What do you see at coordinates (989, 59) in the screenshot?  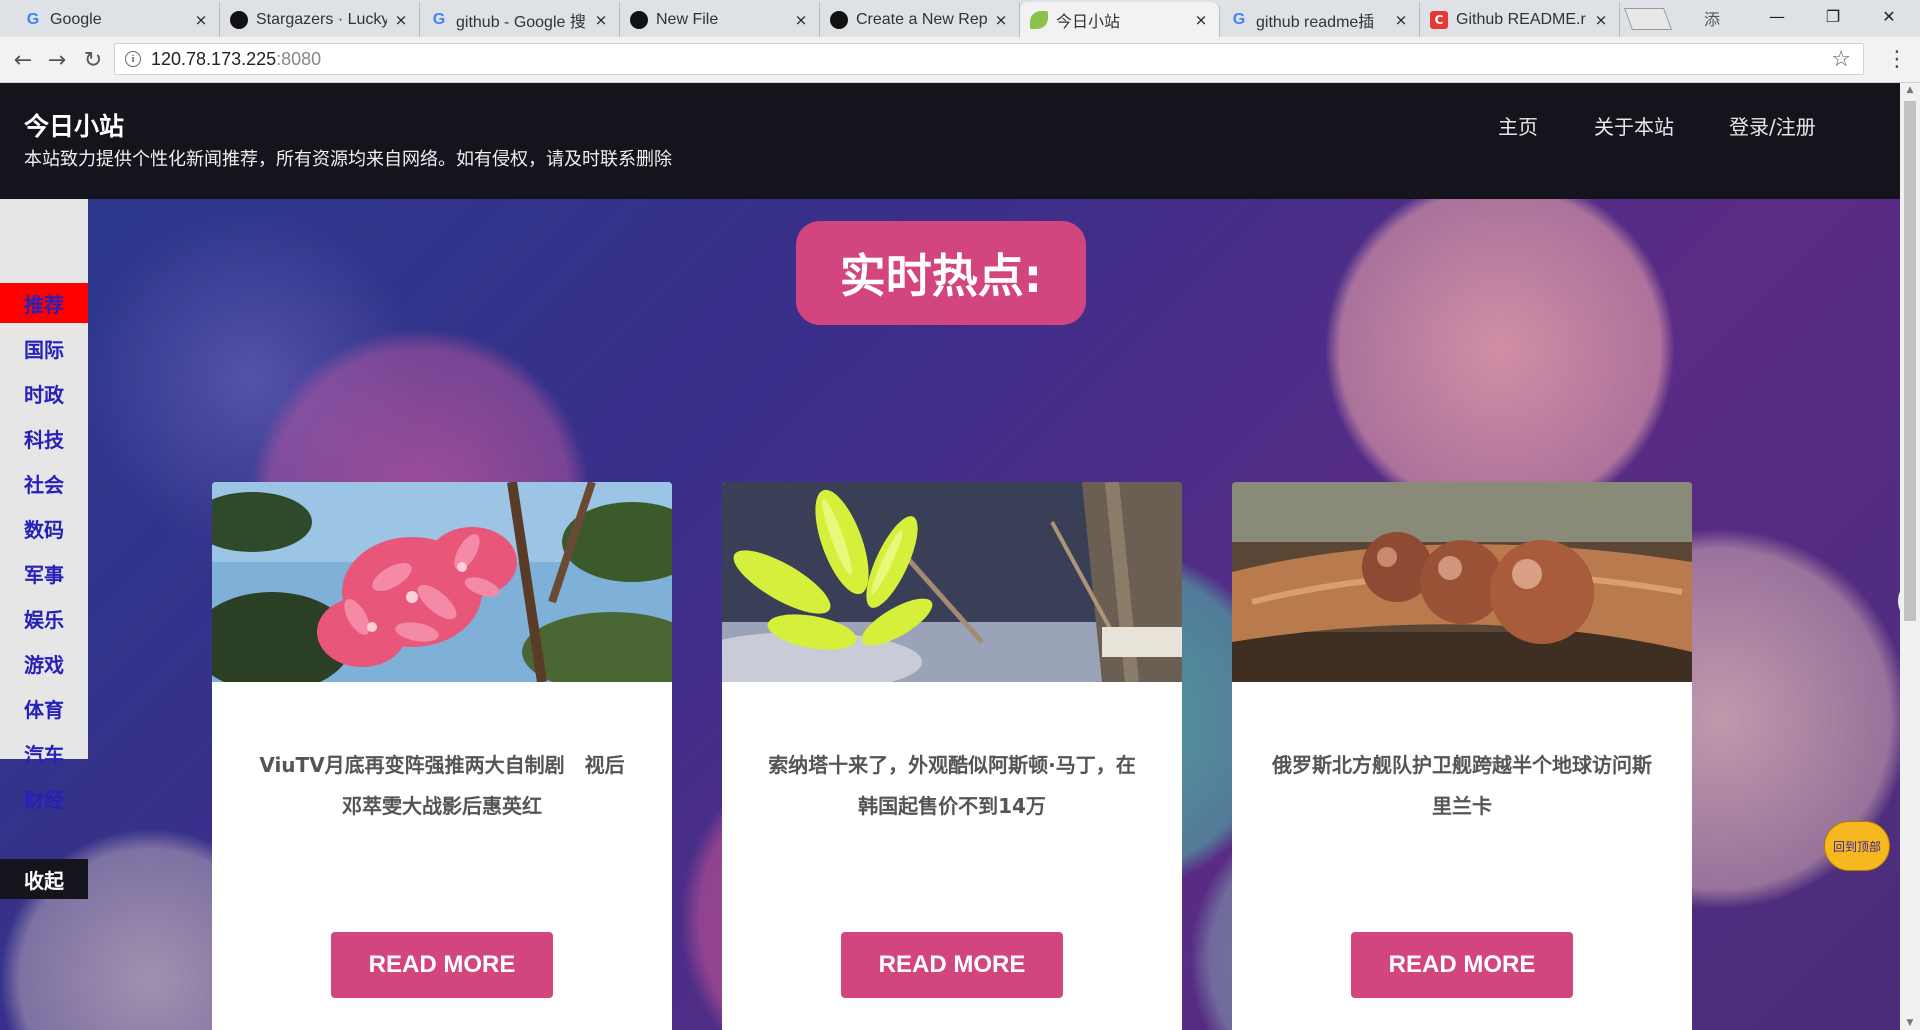 I see `address-bar: i 120.78.173.225 :8080 ☆` at bounding box center [989, 59].